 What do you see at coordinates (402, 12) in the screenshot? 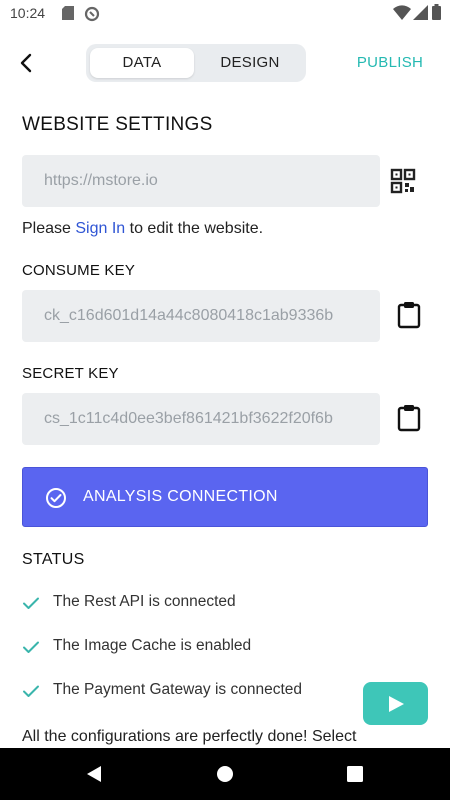
I see `wifi-icon` at bounding box center [402, 12].